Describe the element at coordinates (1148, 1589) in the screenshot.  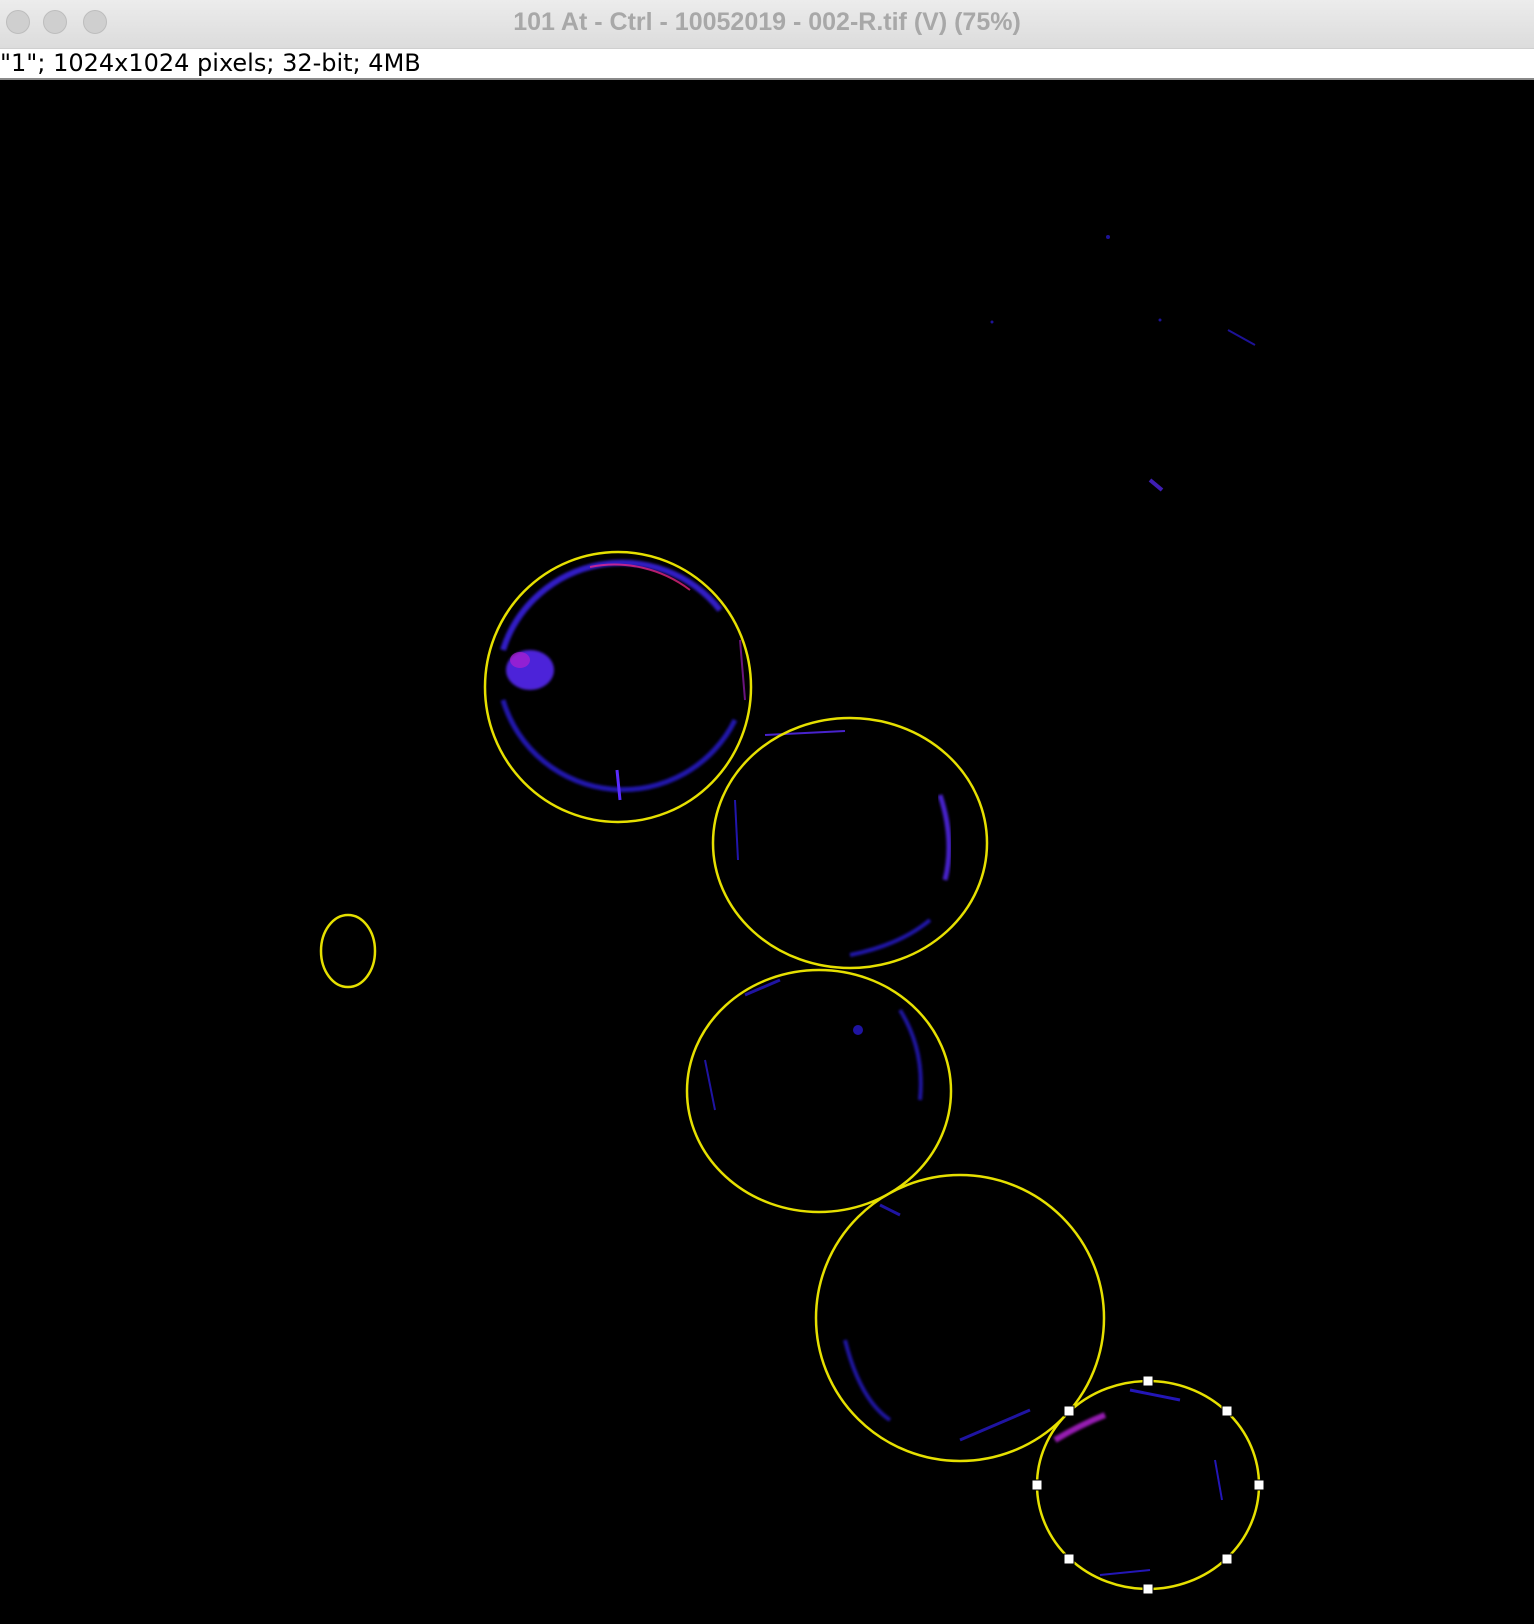
I see `handle-bottom` at that location.